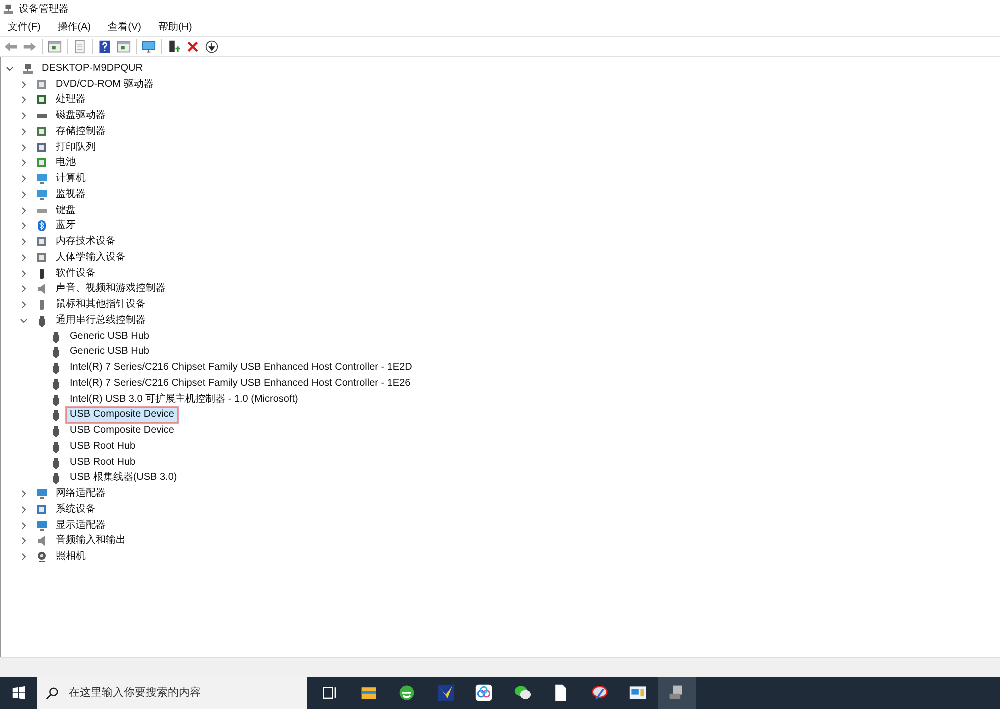 The image size is (1000, 709). What do you see at coordinates (193, 47) in the screenshot?
I see `delete-icon` at bounding box center [193, 47].